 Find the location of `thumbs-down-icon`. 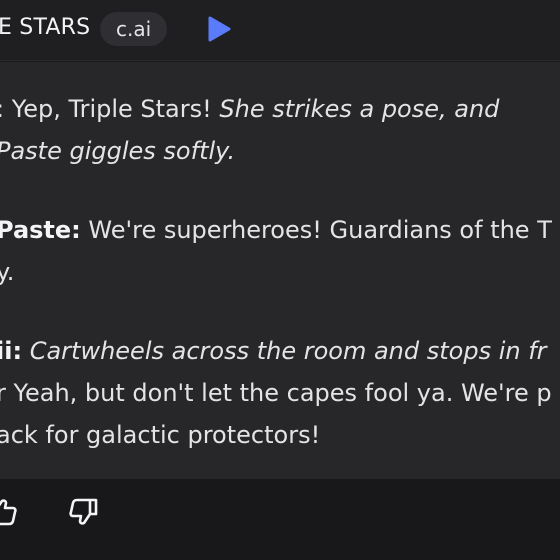

thumbs-down-icon is located at coordinates (83, 512).